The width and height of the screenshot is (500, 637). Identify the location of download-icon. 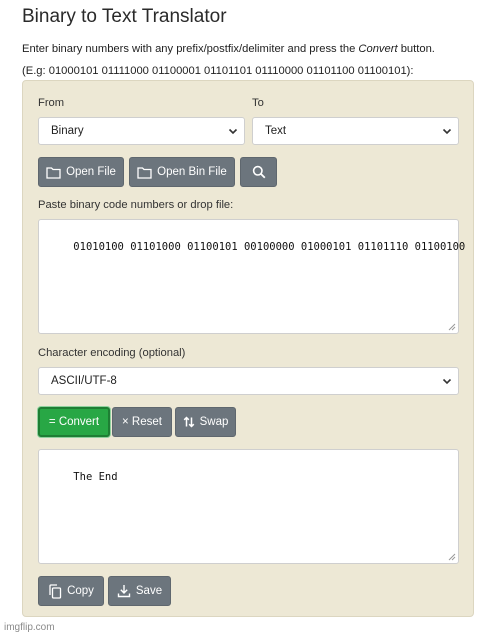
(124, 591).